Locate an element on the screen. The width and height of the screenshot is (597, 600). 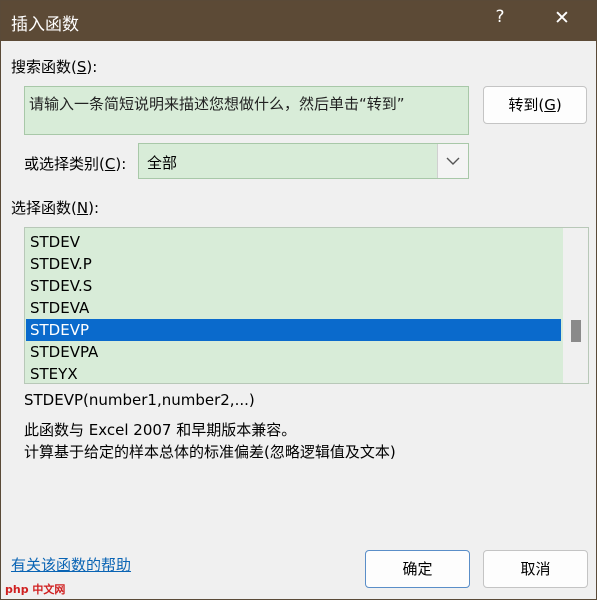
function-item: STDEV.P is located at coordinates (293, 264).